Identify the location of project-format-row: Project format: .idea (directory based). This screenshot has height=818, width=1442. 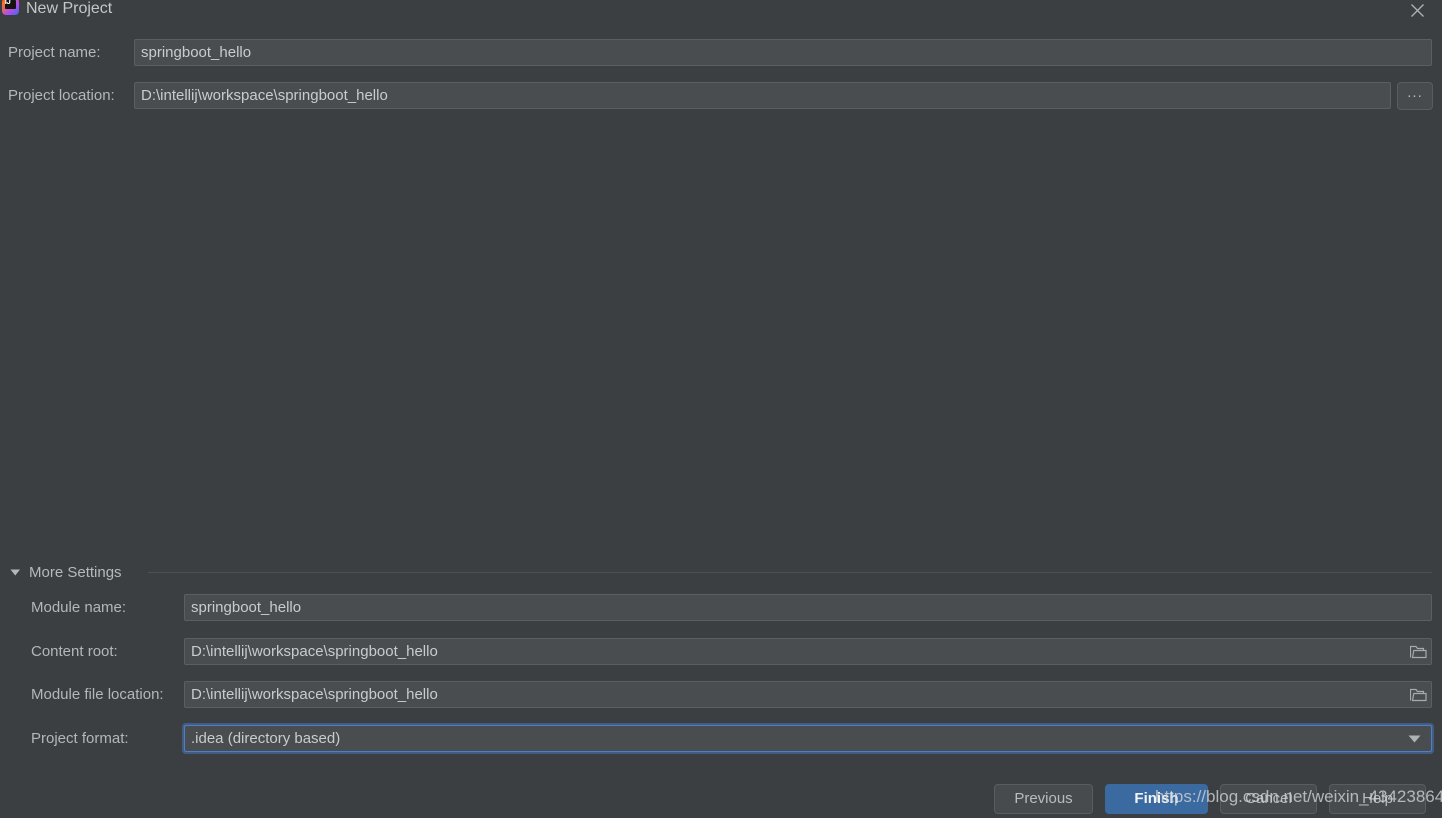
(721, 739).